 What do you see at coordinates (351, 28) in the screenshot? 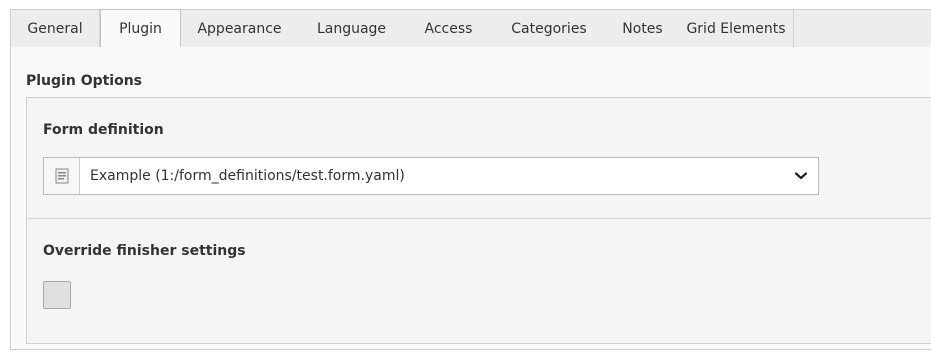
I see `tab-language: Language` at bounding box center [351, 28].